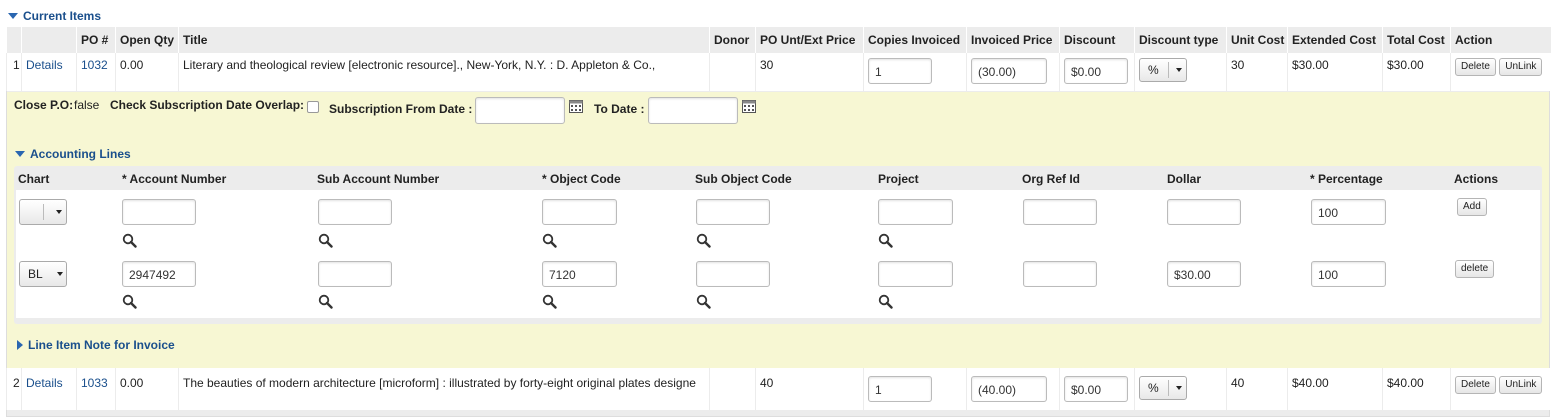  I want to click on acct-col-percentage: * Percentage, so click(1346, 179).